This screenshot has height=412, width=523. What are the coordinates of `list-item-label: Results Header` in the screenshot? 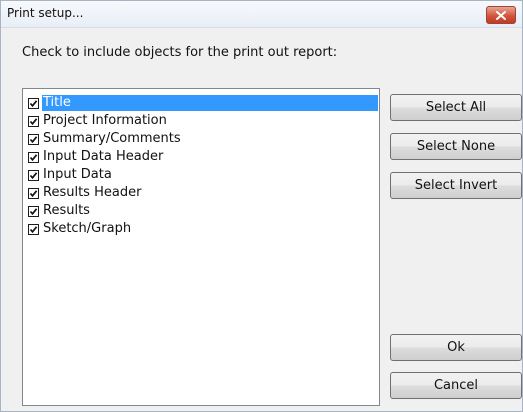 It's located at (92, 192).